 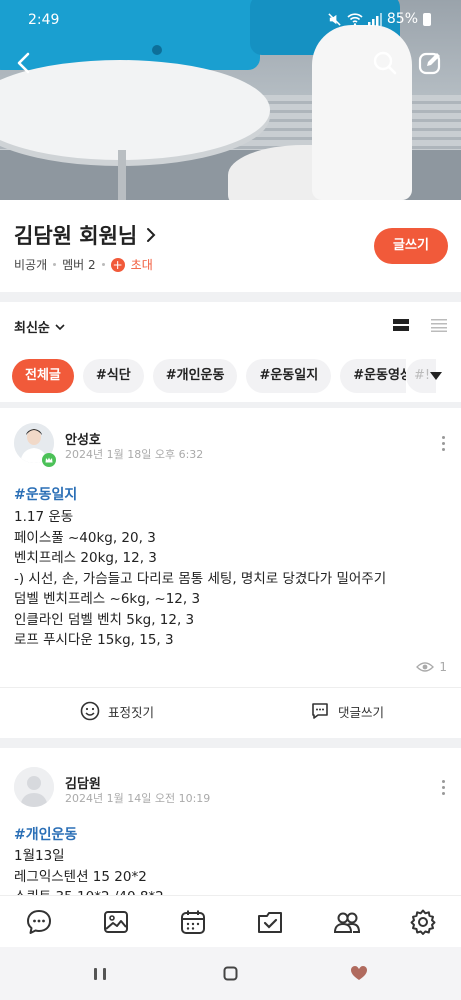 I want to click on list-view-icon, so click(x=439, y=325).